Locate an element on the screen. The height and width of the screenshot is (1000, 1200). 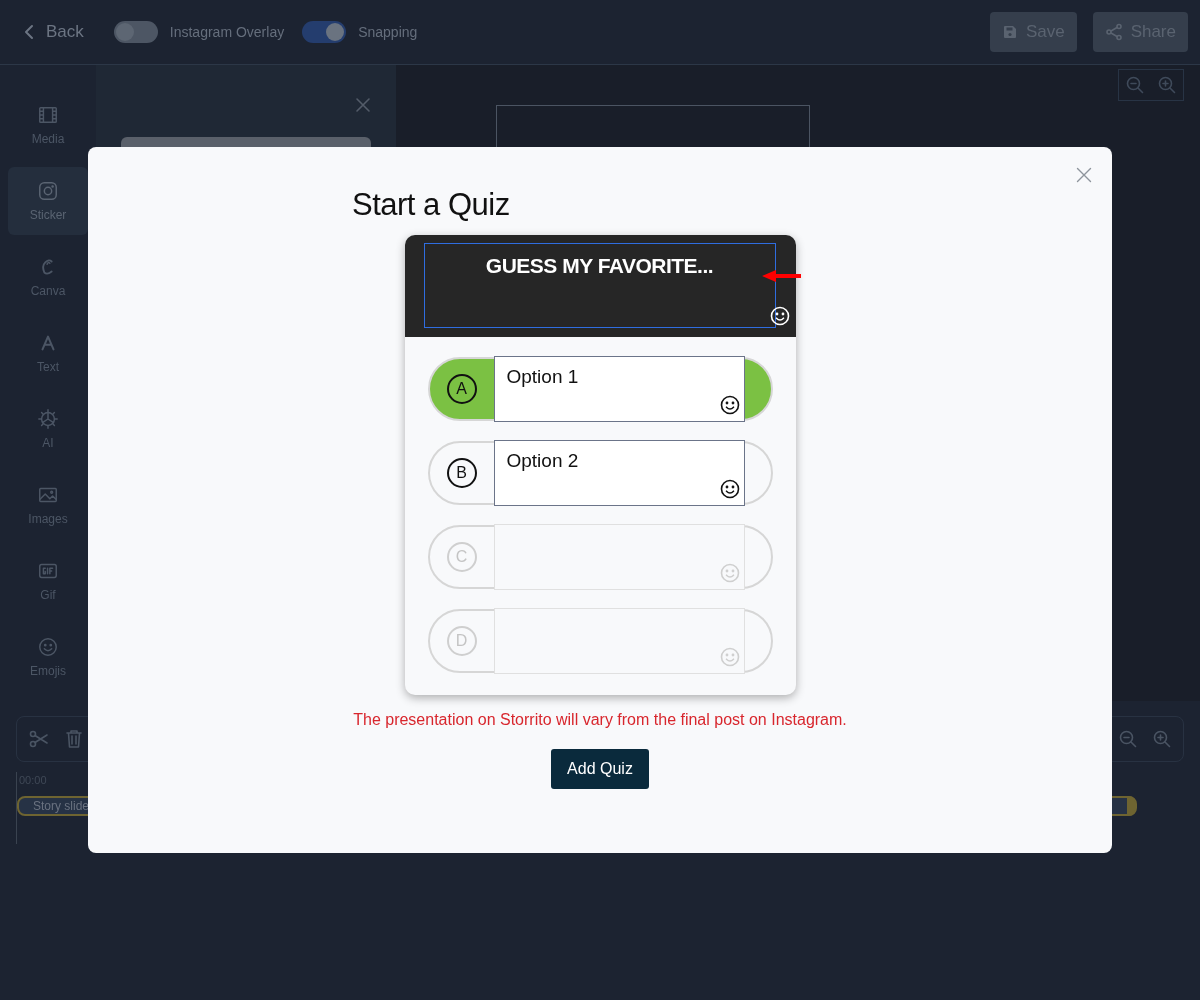
gear-icon is located at coordinates (48, 419).